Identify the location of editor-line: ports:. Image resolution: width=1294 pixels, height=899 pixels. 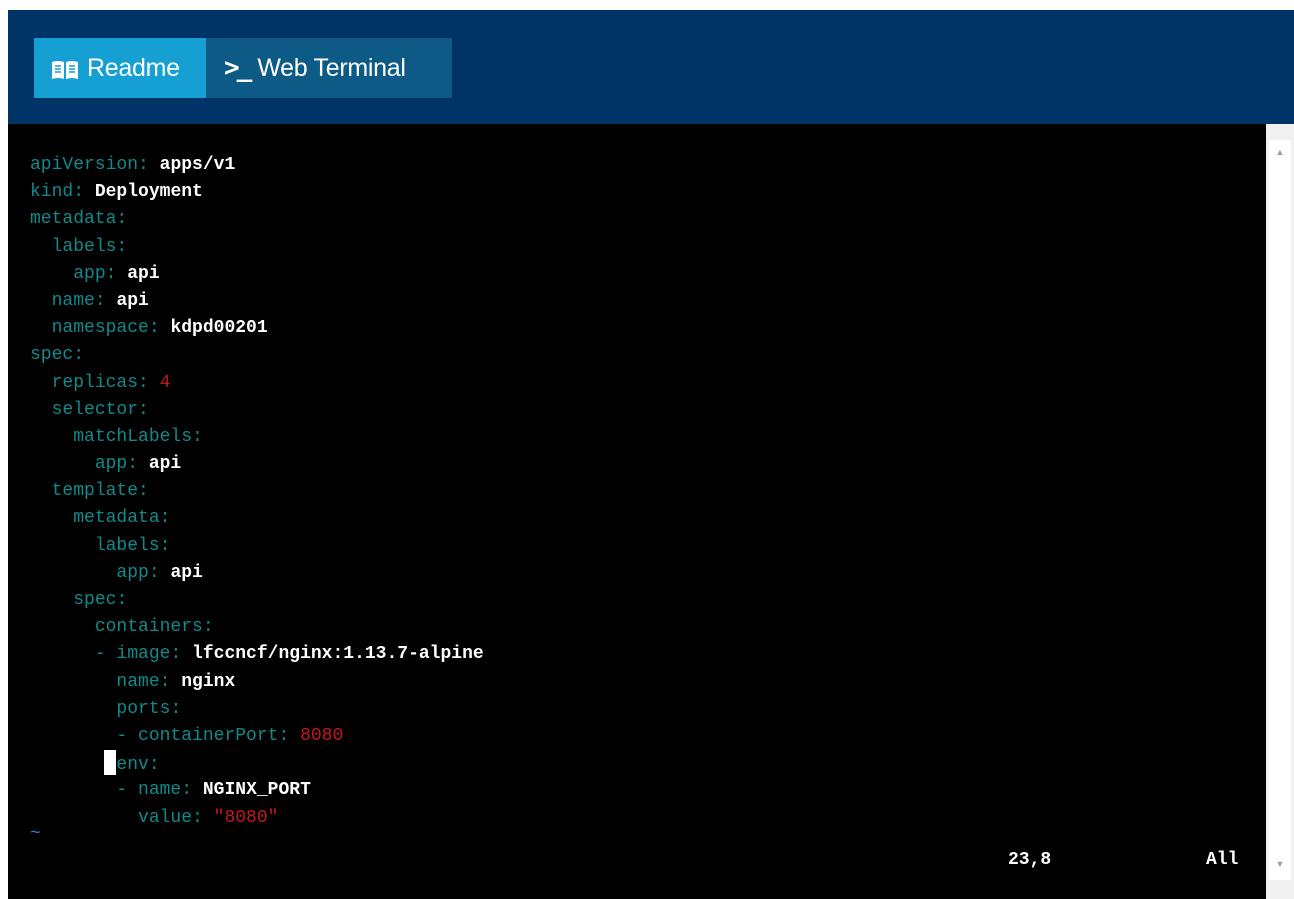
(257, 709).